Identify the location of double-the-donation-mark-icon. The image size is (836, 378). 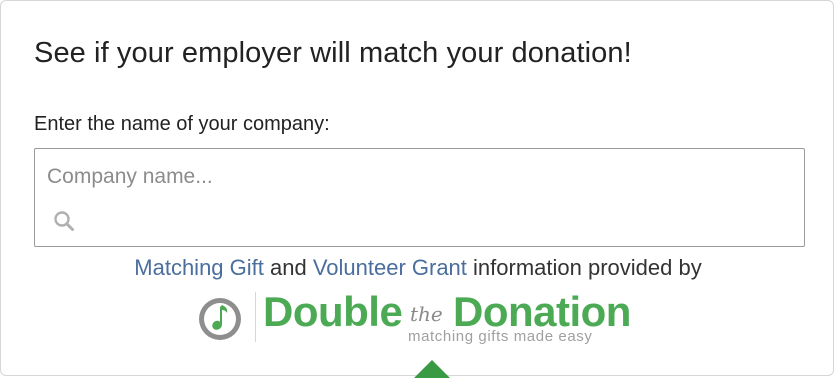
(220, 319).